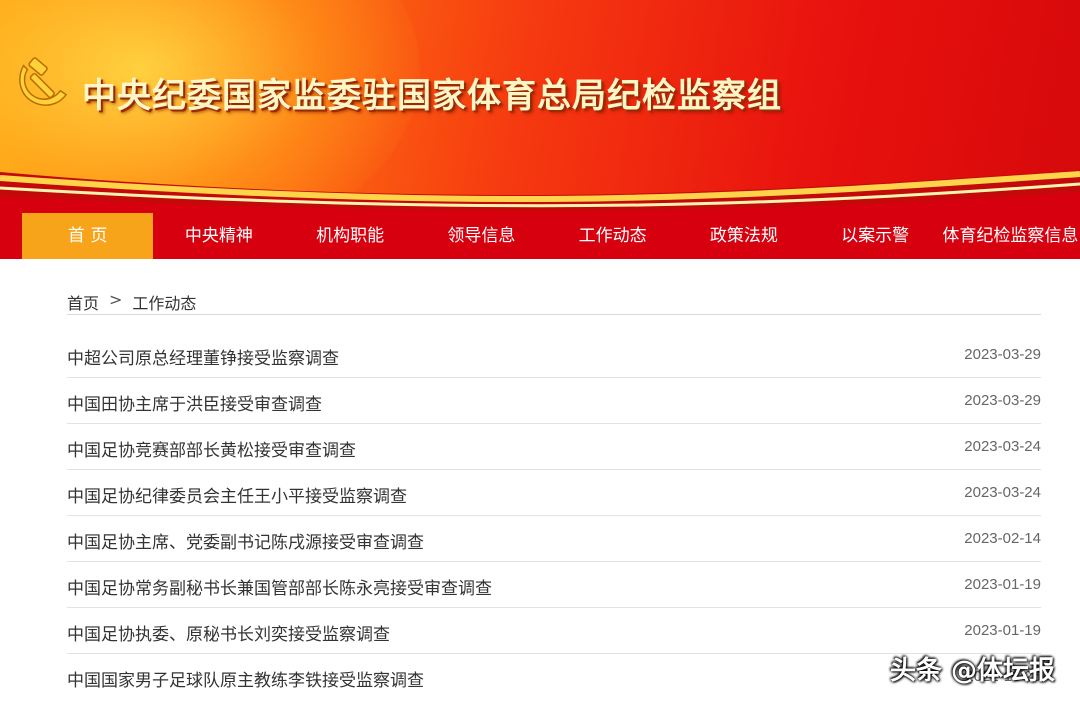 The width and height of the screenshot is (1080, 703). What do you see at coordinates (211, 448) in the screenshot?
I see `article-title-link: 中国足协竞赛部部长黄松接受审查调查` at bounding box center [211, 448].